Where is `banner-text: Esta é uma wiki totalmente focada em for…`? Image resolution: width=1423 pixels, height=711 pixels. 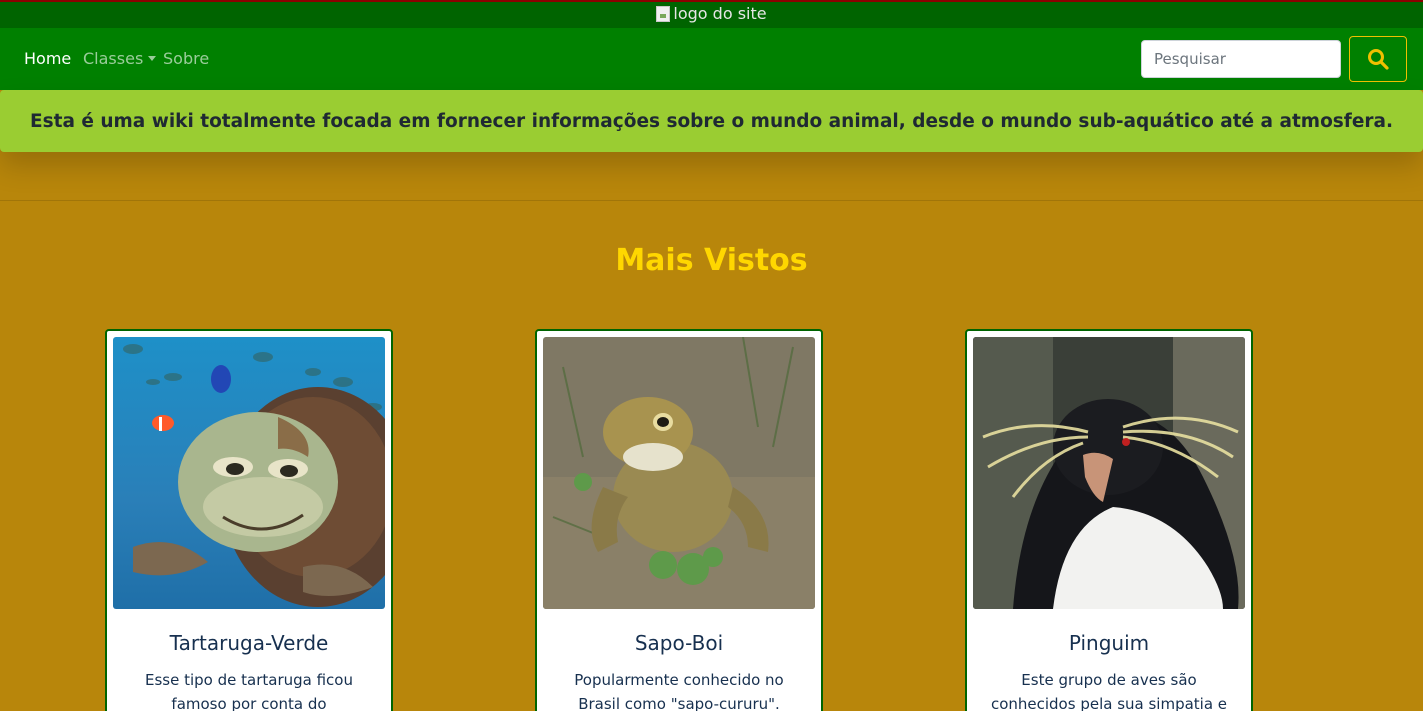
banner-text: Esta é uma wiki totalmente focada em for… is located at coordinates (711, 121).